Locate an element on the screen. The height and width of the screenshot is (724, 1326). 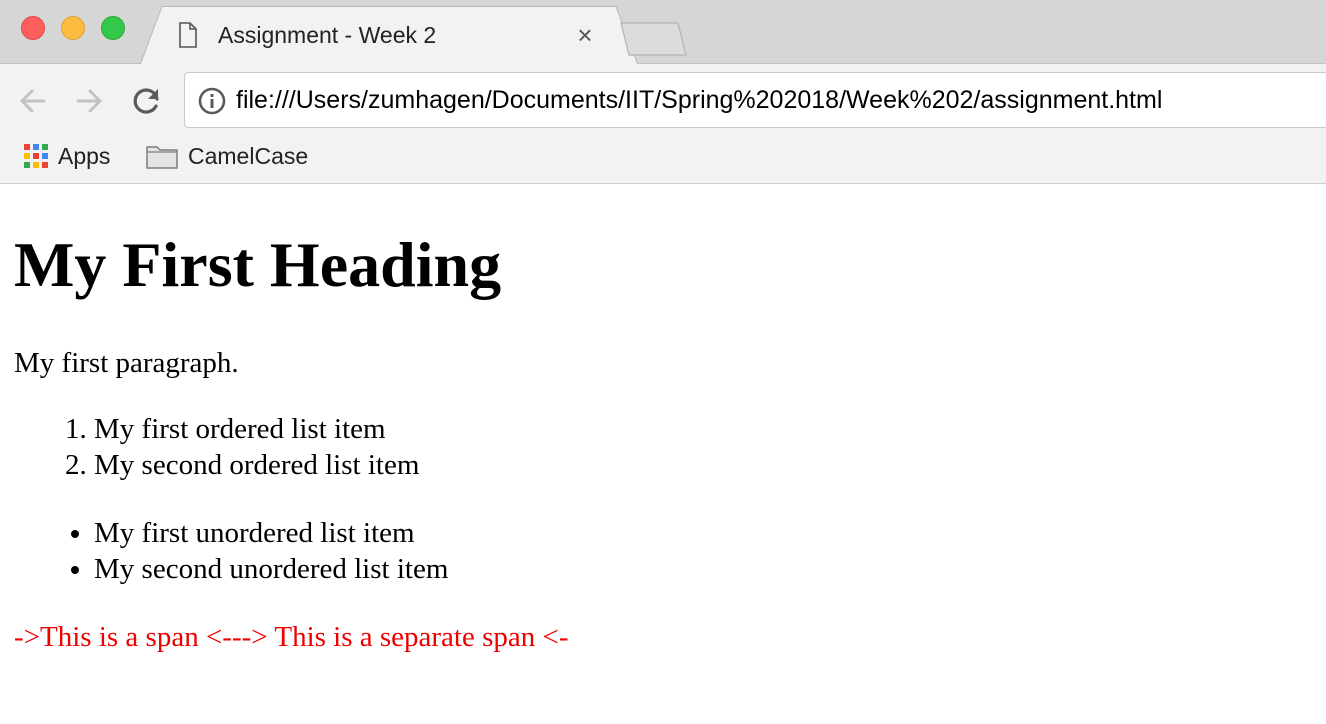
second-span: --> This is a separate span <- is located at coordinates (400, 637).